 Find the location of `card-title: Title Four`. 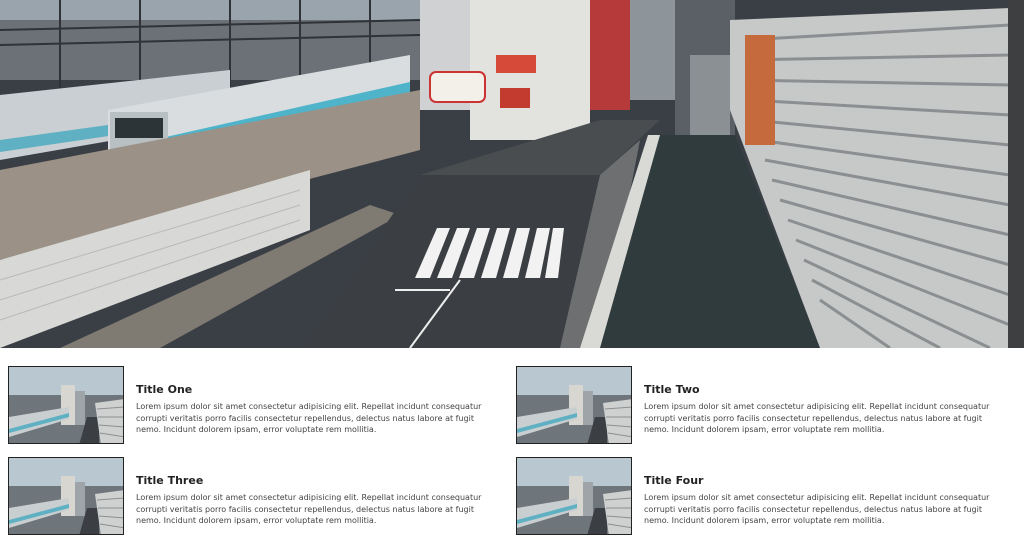

card-title: Title Four is located at coordinates (674, 480).